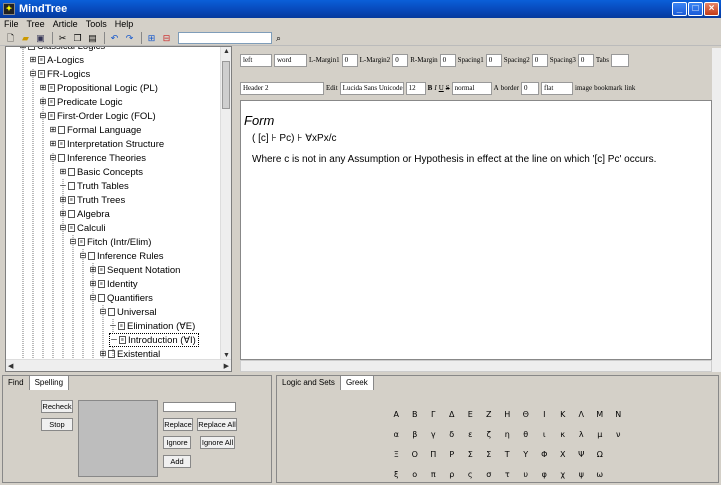 The image size is (721, 485). Describe the element at coordinates (396, 434) in the screenshot. I see `greek-symbol-button: α` at that location.